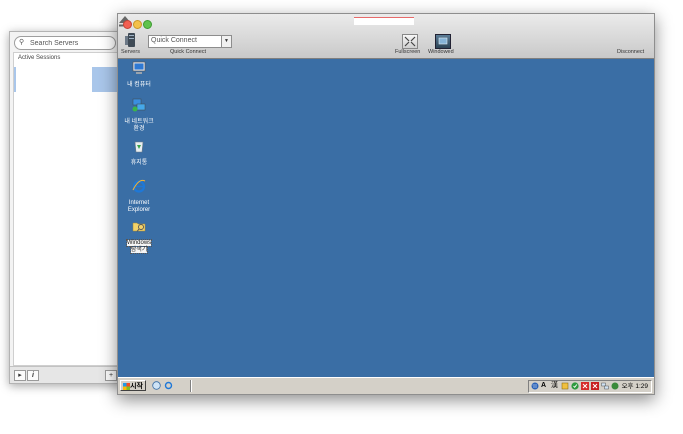  Describe the element at coordinates (168, 385) in the screenshot. I see `internet-explorer-quicklaunch-icon` at that location.